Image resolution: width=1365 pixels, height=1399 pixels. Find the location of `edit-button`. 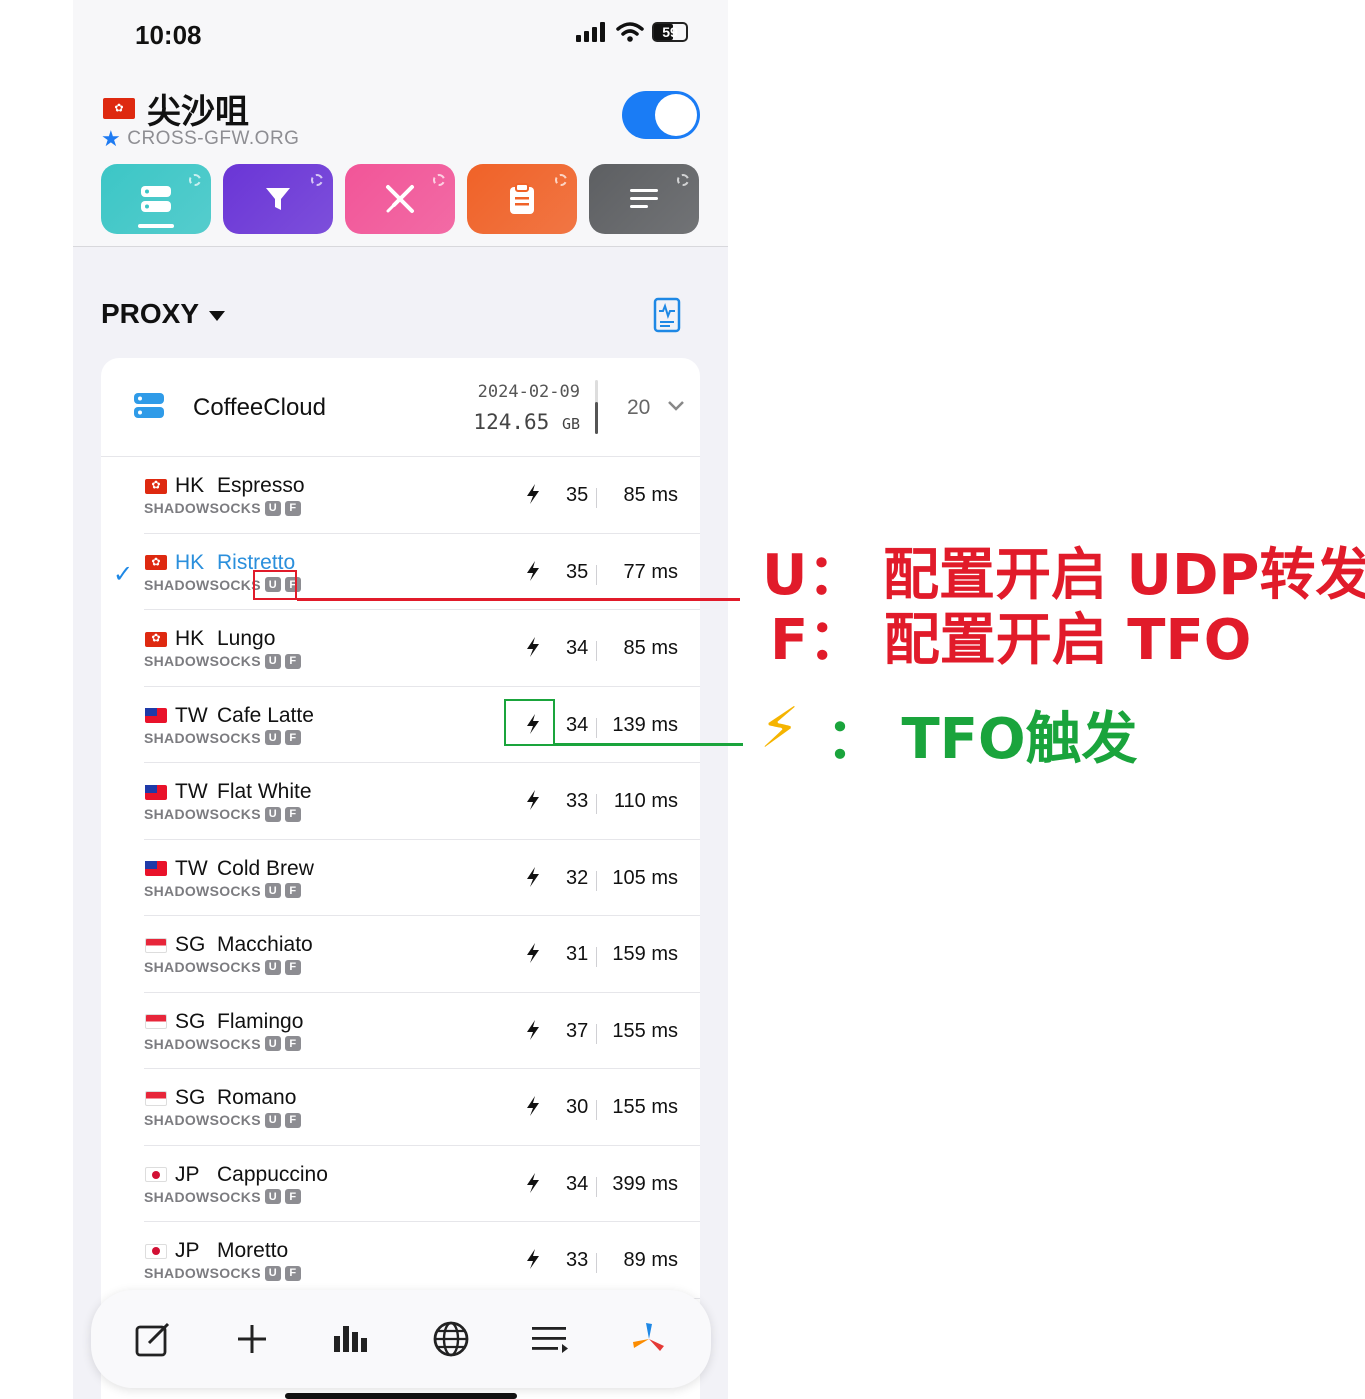

edit-button is located at coordinates (153, 1339).